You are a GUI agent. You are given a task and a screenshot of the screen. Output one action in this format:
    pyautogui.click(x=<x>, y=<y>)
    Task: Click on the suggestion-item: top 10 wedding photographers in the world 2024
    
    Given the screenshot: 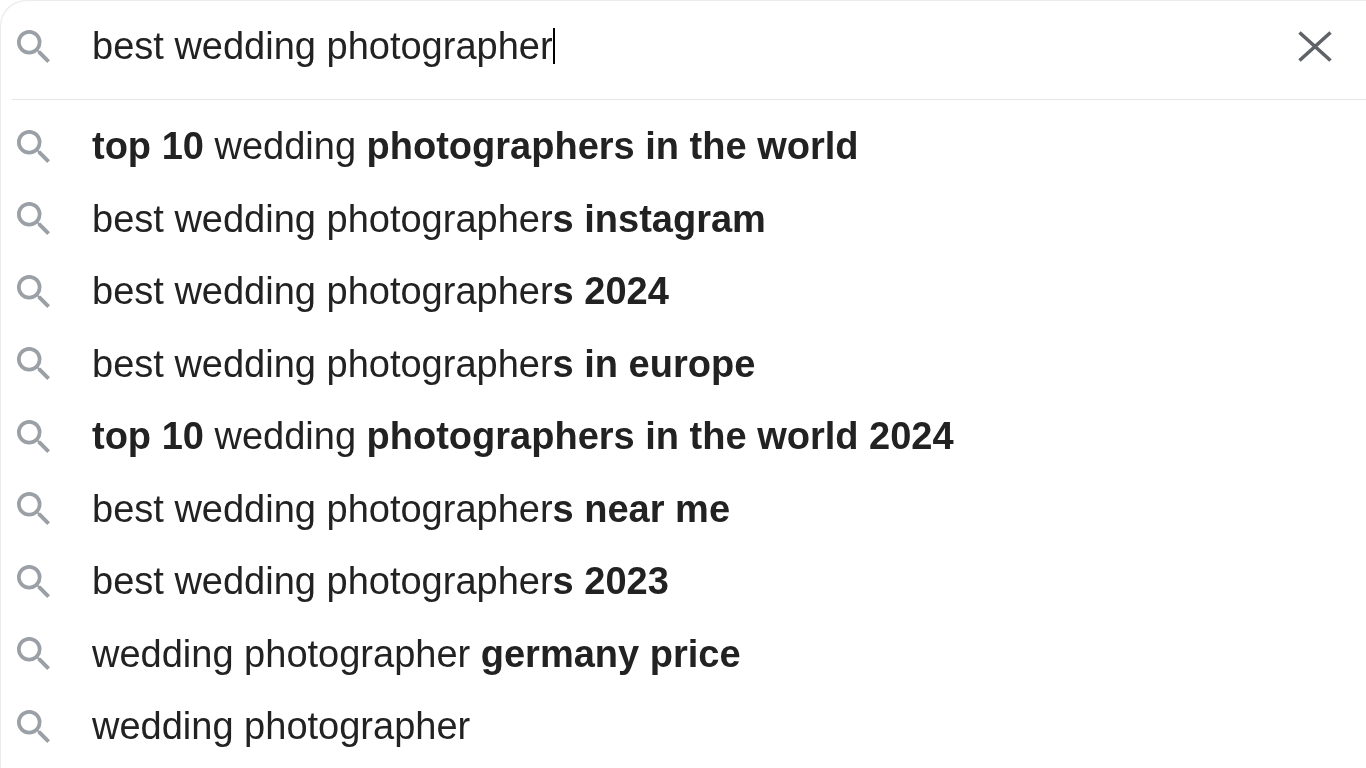 What is the action you would take?
    pyautogui.click(x=683, y=436)
    